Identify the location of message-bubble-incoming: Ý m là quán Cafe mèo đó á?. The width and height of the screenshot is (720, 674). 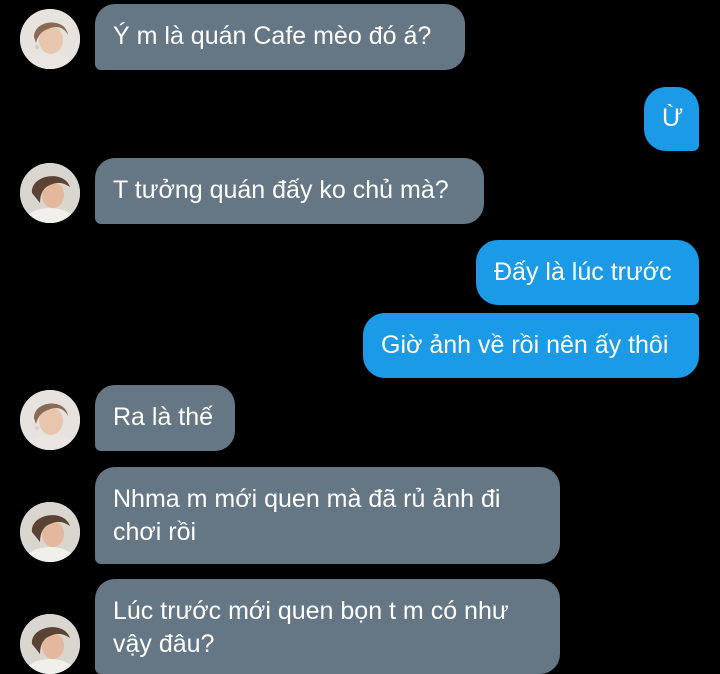
(280, 37).